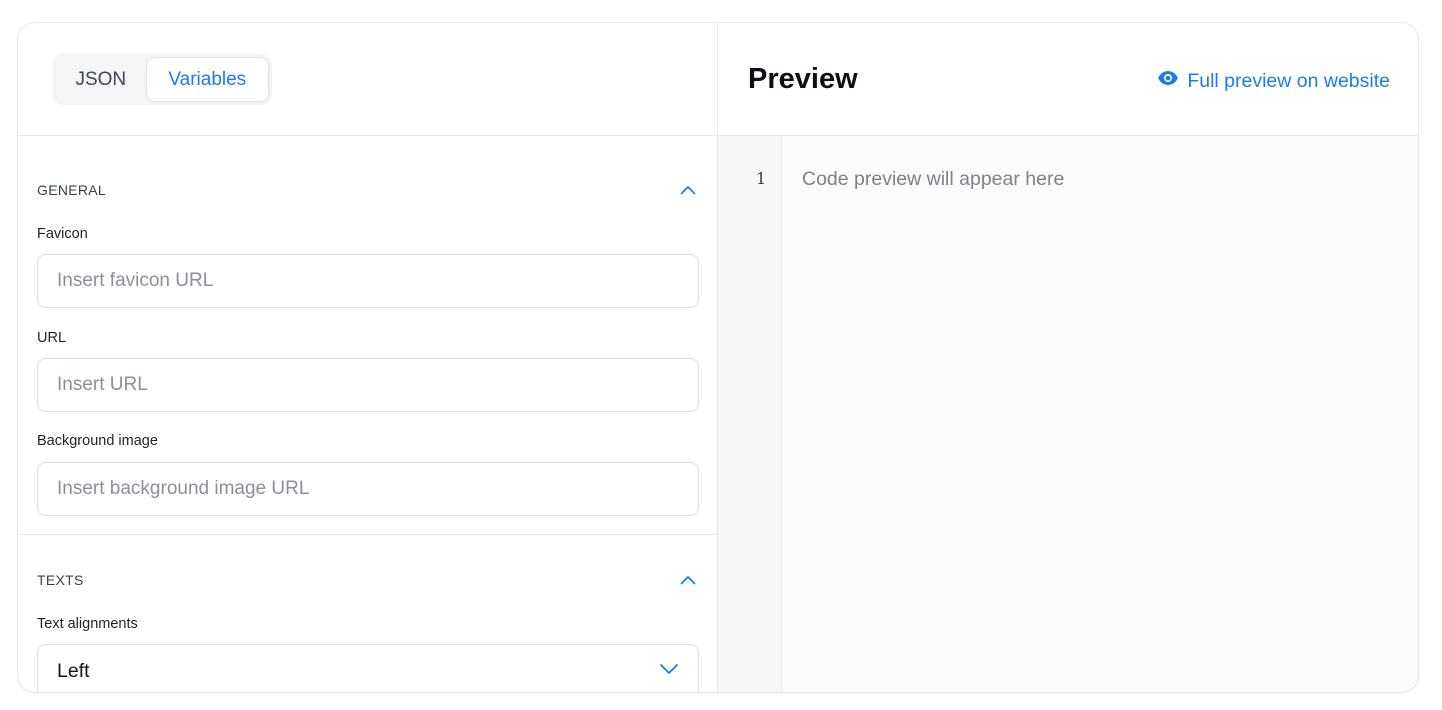 Image resolution: width=1442 pixels, height=710 pixels. Describe the element at coordinates (60, 580) in the screenshot. I see `texts-section-title: TEXTS` at that location.